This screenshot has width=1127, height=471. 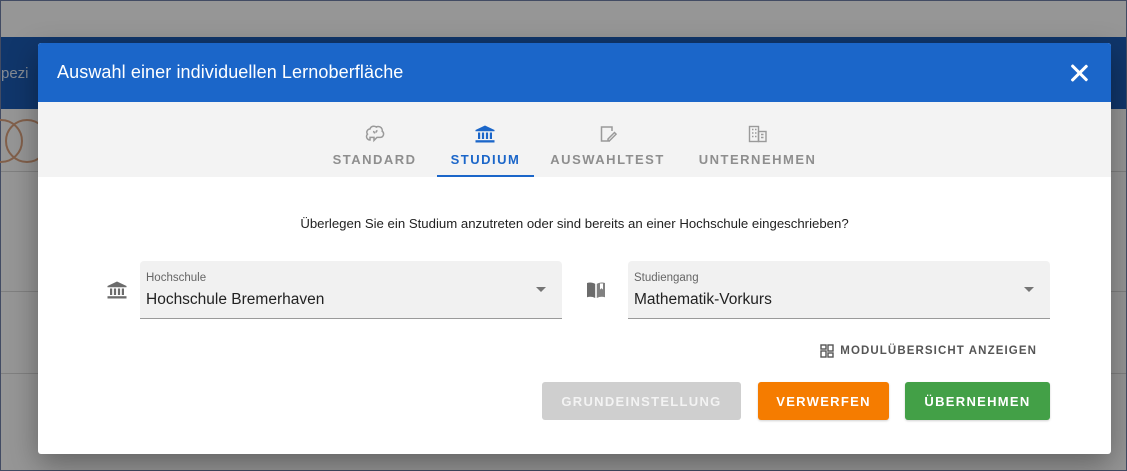 I want to click on tab-label: AUSWAHLTEST, so click(x=607, y=159).